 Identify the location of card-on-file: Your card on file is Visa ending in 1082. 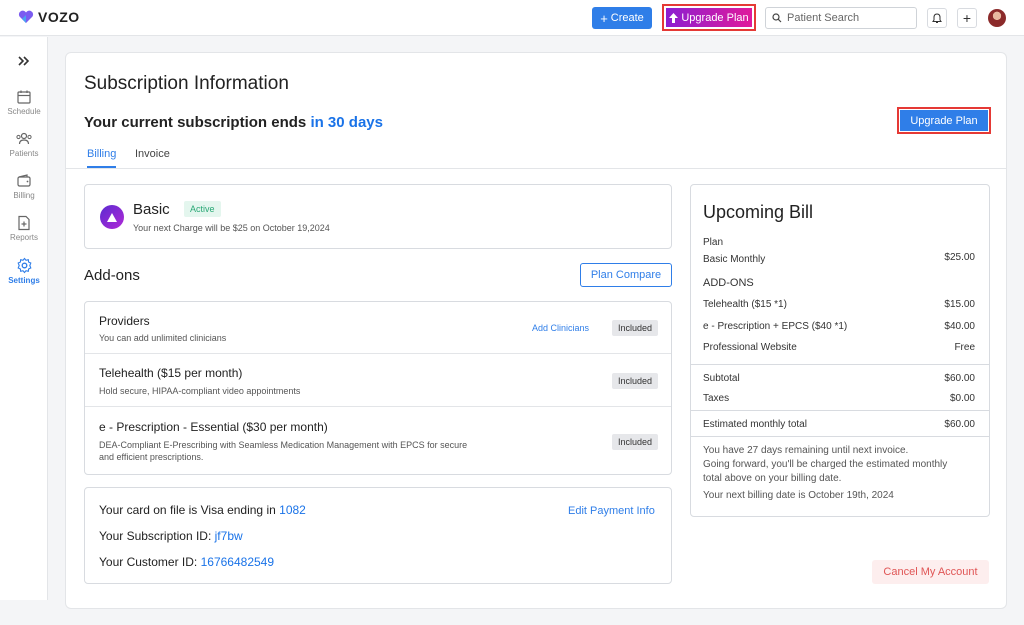
(202, 510).